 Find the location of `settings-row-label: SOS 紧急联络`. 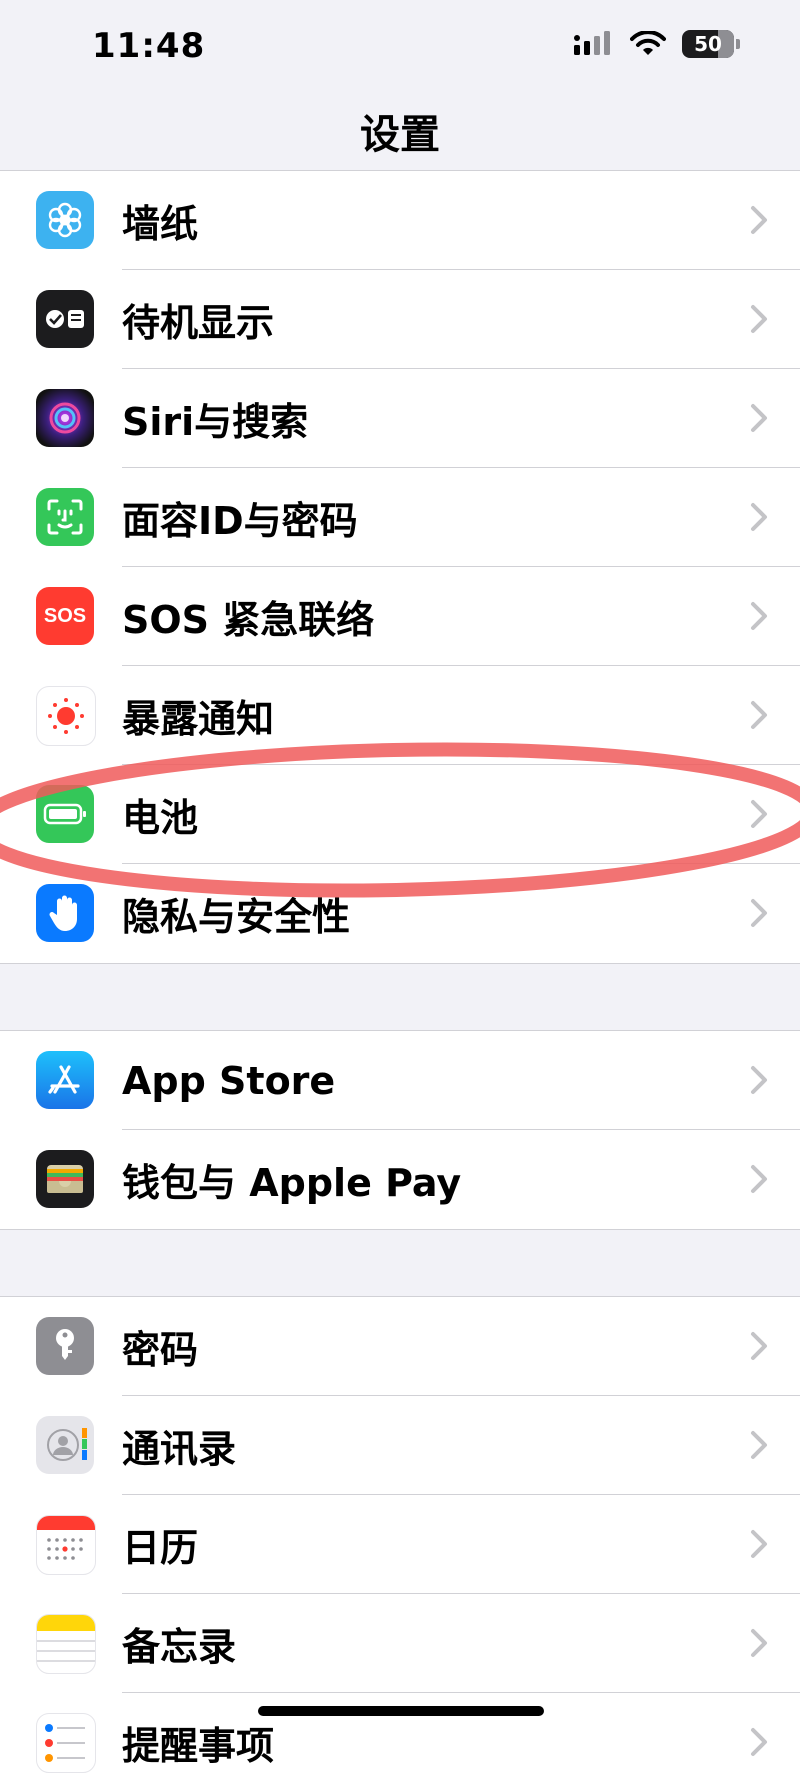

settings-row-label: SOS 紧急联络 is located at coordinates (248, 620).